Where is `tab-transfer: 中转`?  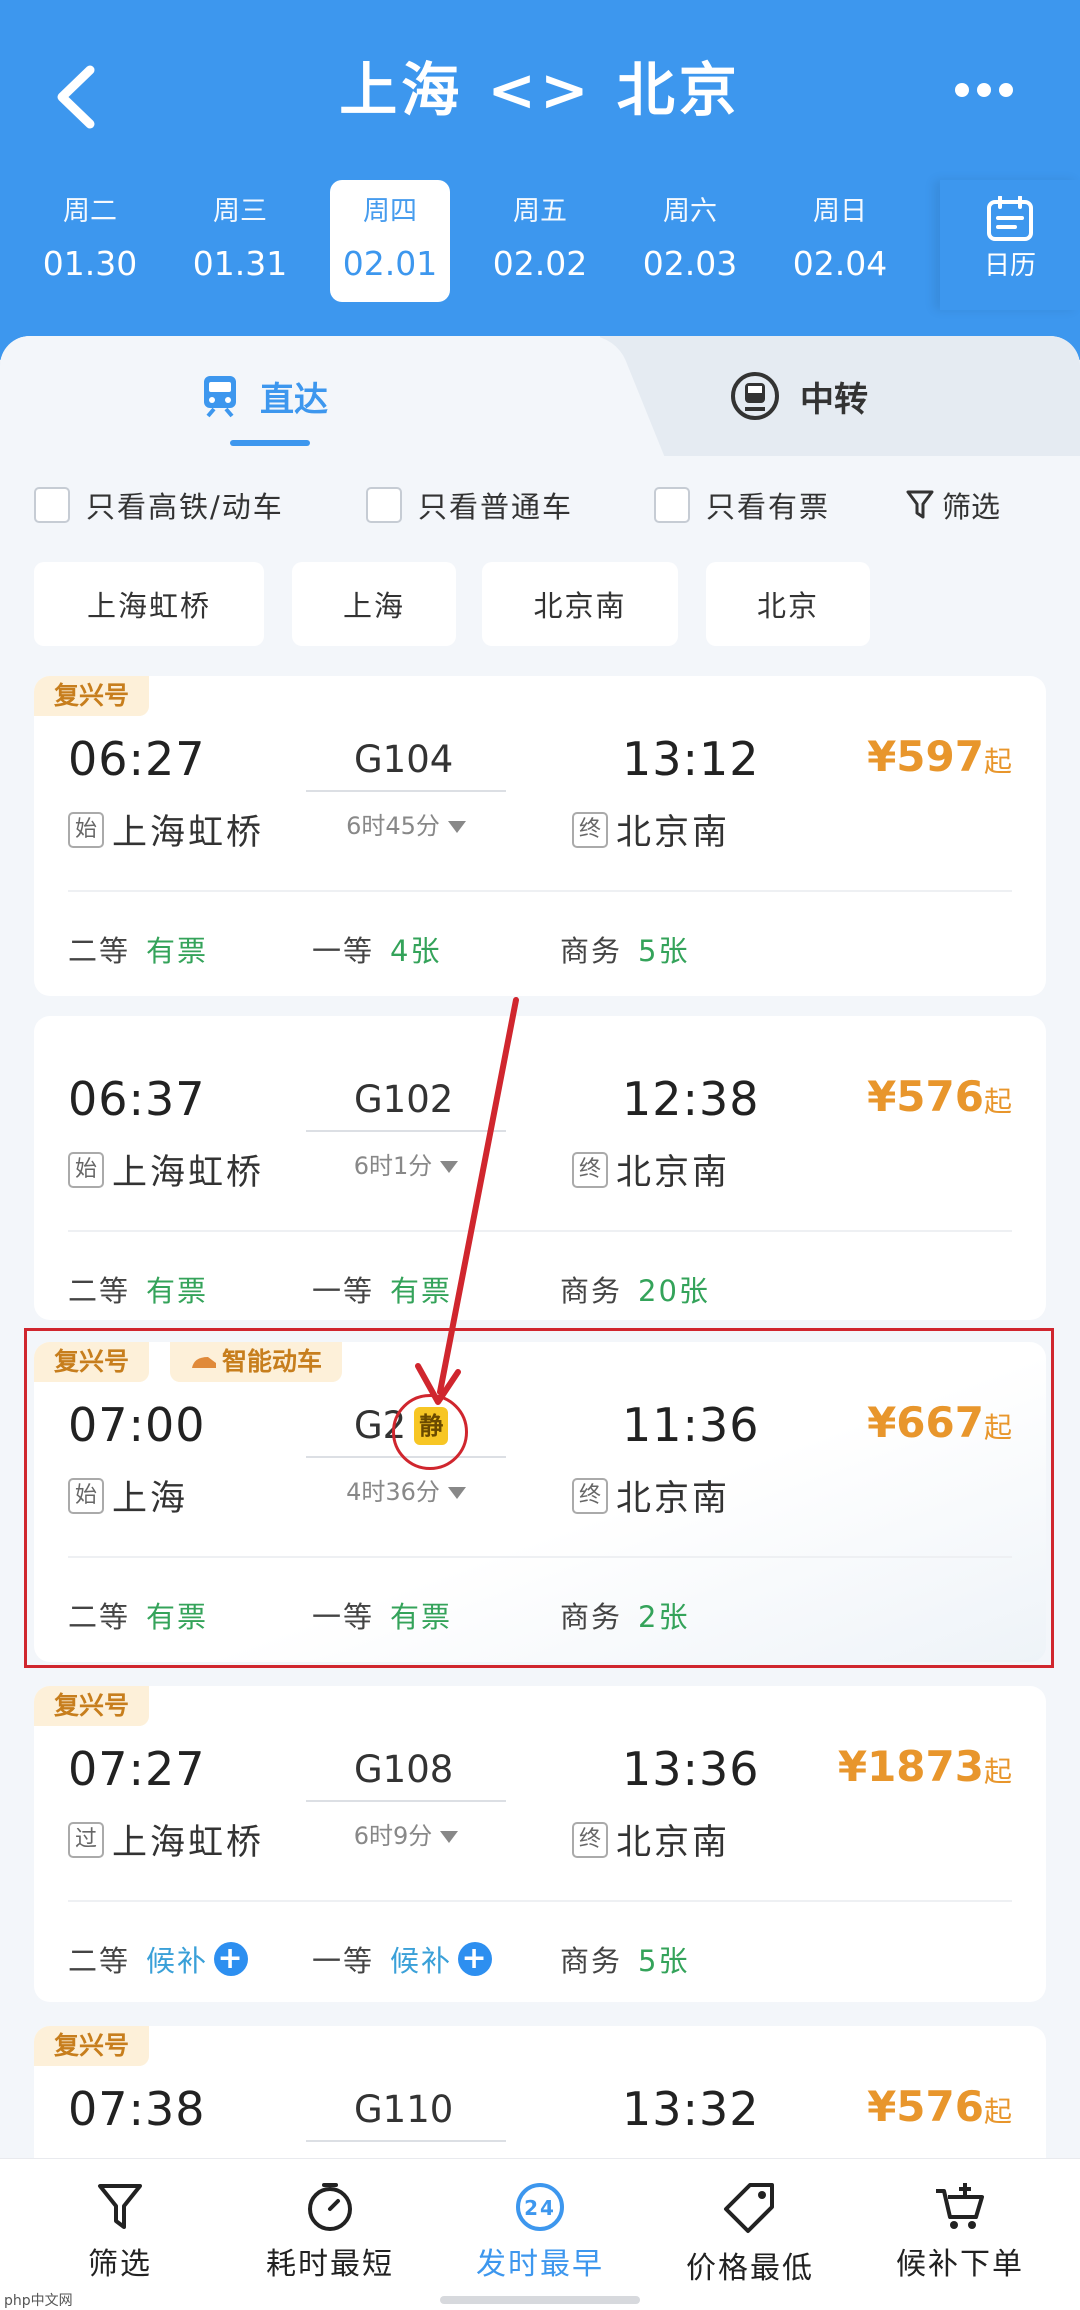 tab-transfer: 中转 is located at coordinates (799, 396).